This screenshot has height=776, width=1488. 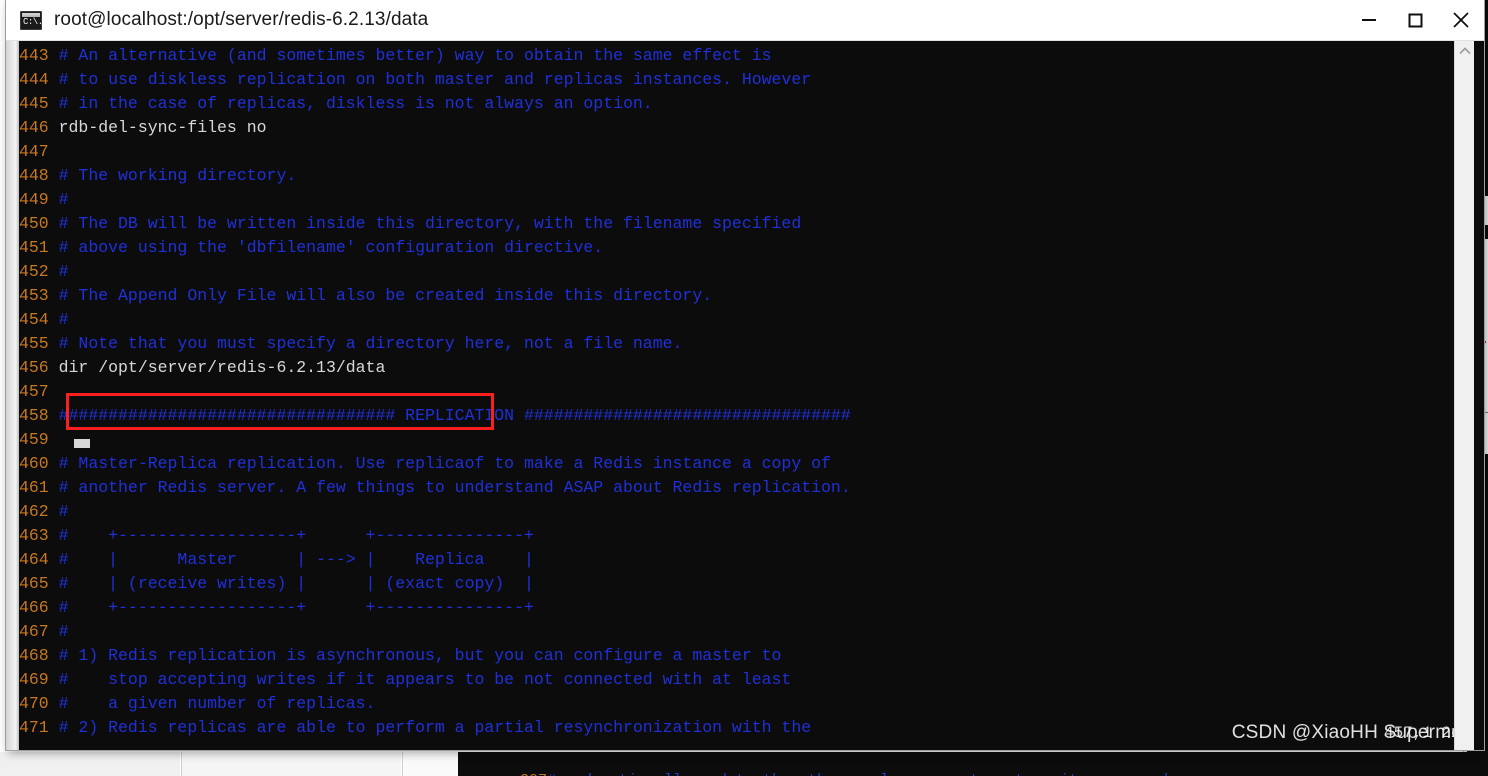 I want to click on line-number: 451, so click(x=39, y=247).